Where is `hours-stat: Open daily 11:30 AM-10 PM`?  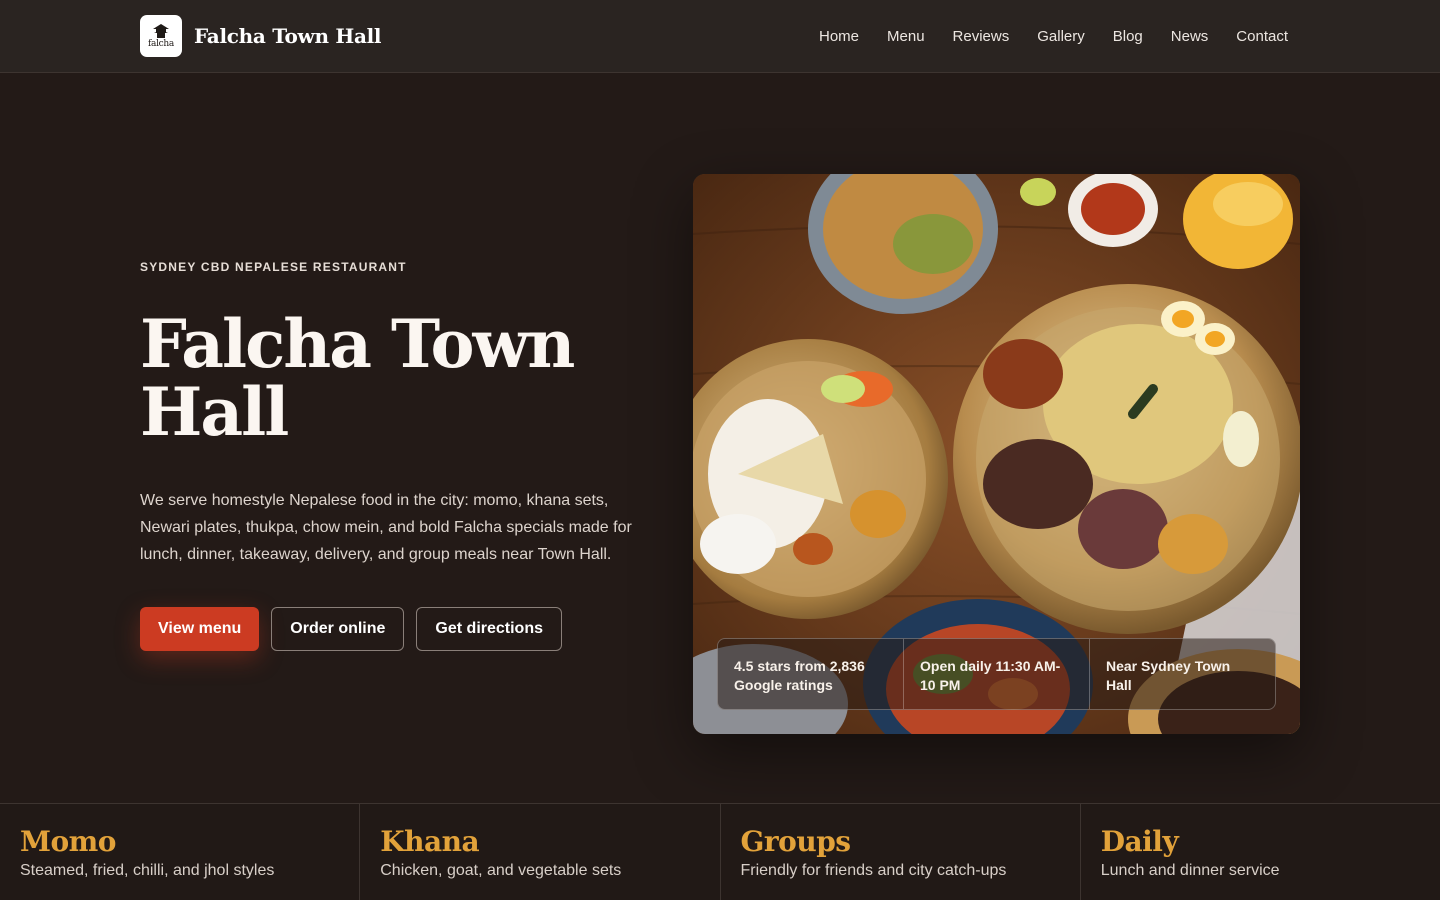
hours-stat: Open daily 11:30 AM-10 PM is located at coordinates (997, 674).